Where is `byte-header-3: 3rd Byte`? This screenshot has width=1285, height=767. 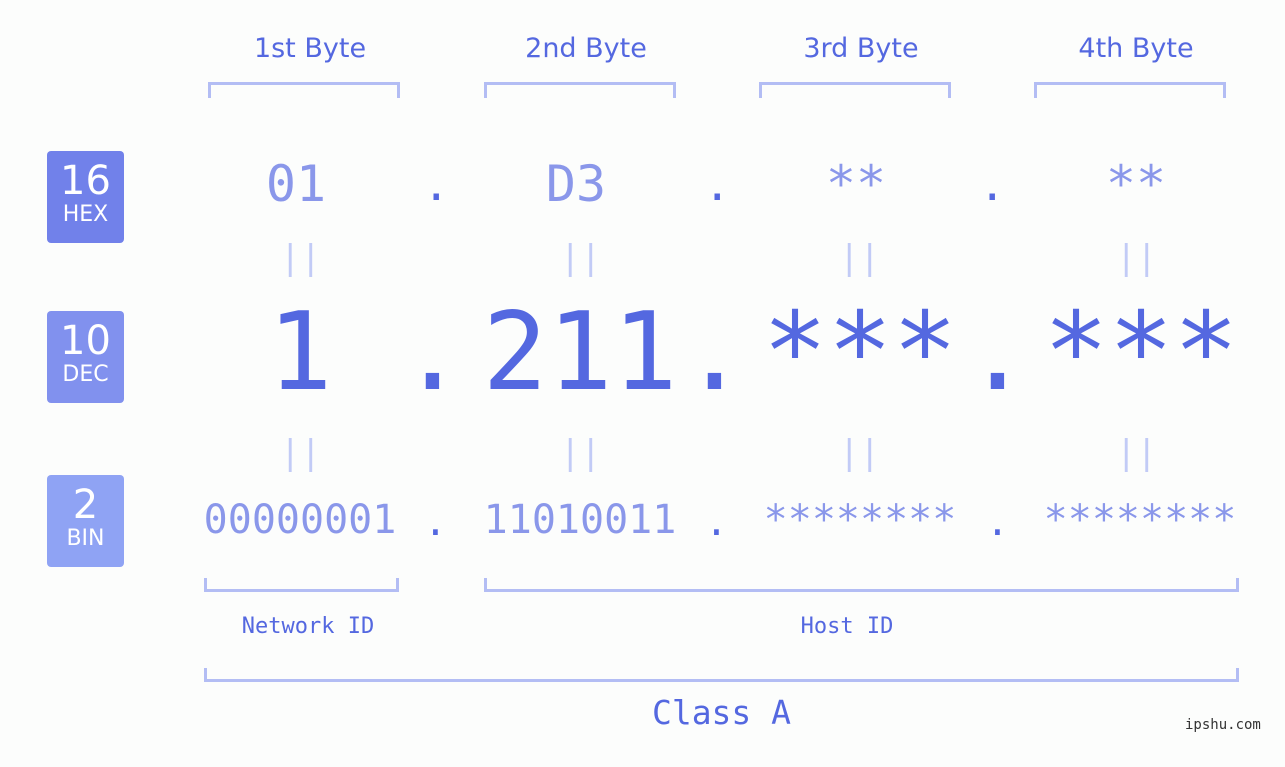 byte-header-3: 3rd Byte is located at coordinates (861, 48).